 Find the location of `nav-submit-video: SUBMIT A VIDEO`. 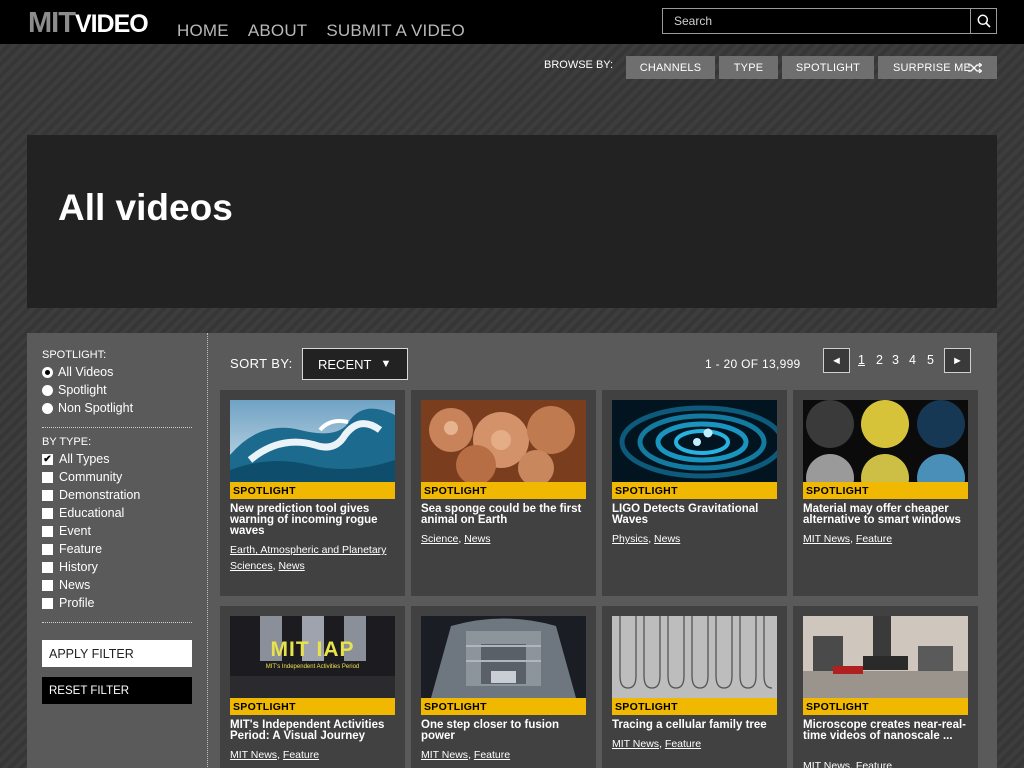

nav-submit-video: SUBMIT A VIDEO is located at coordinates (395, 31).